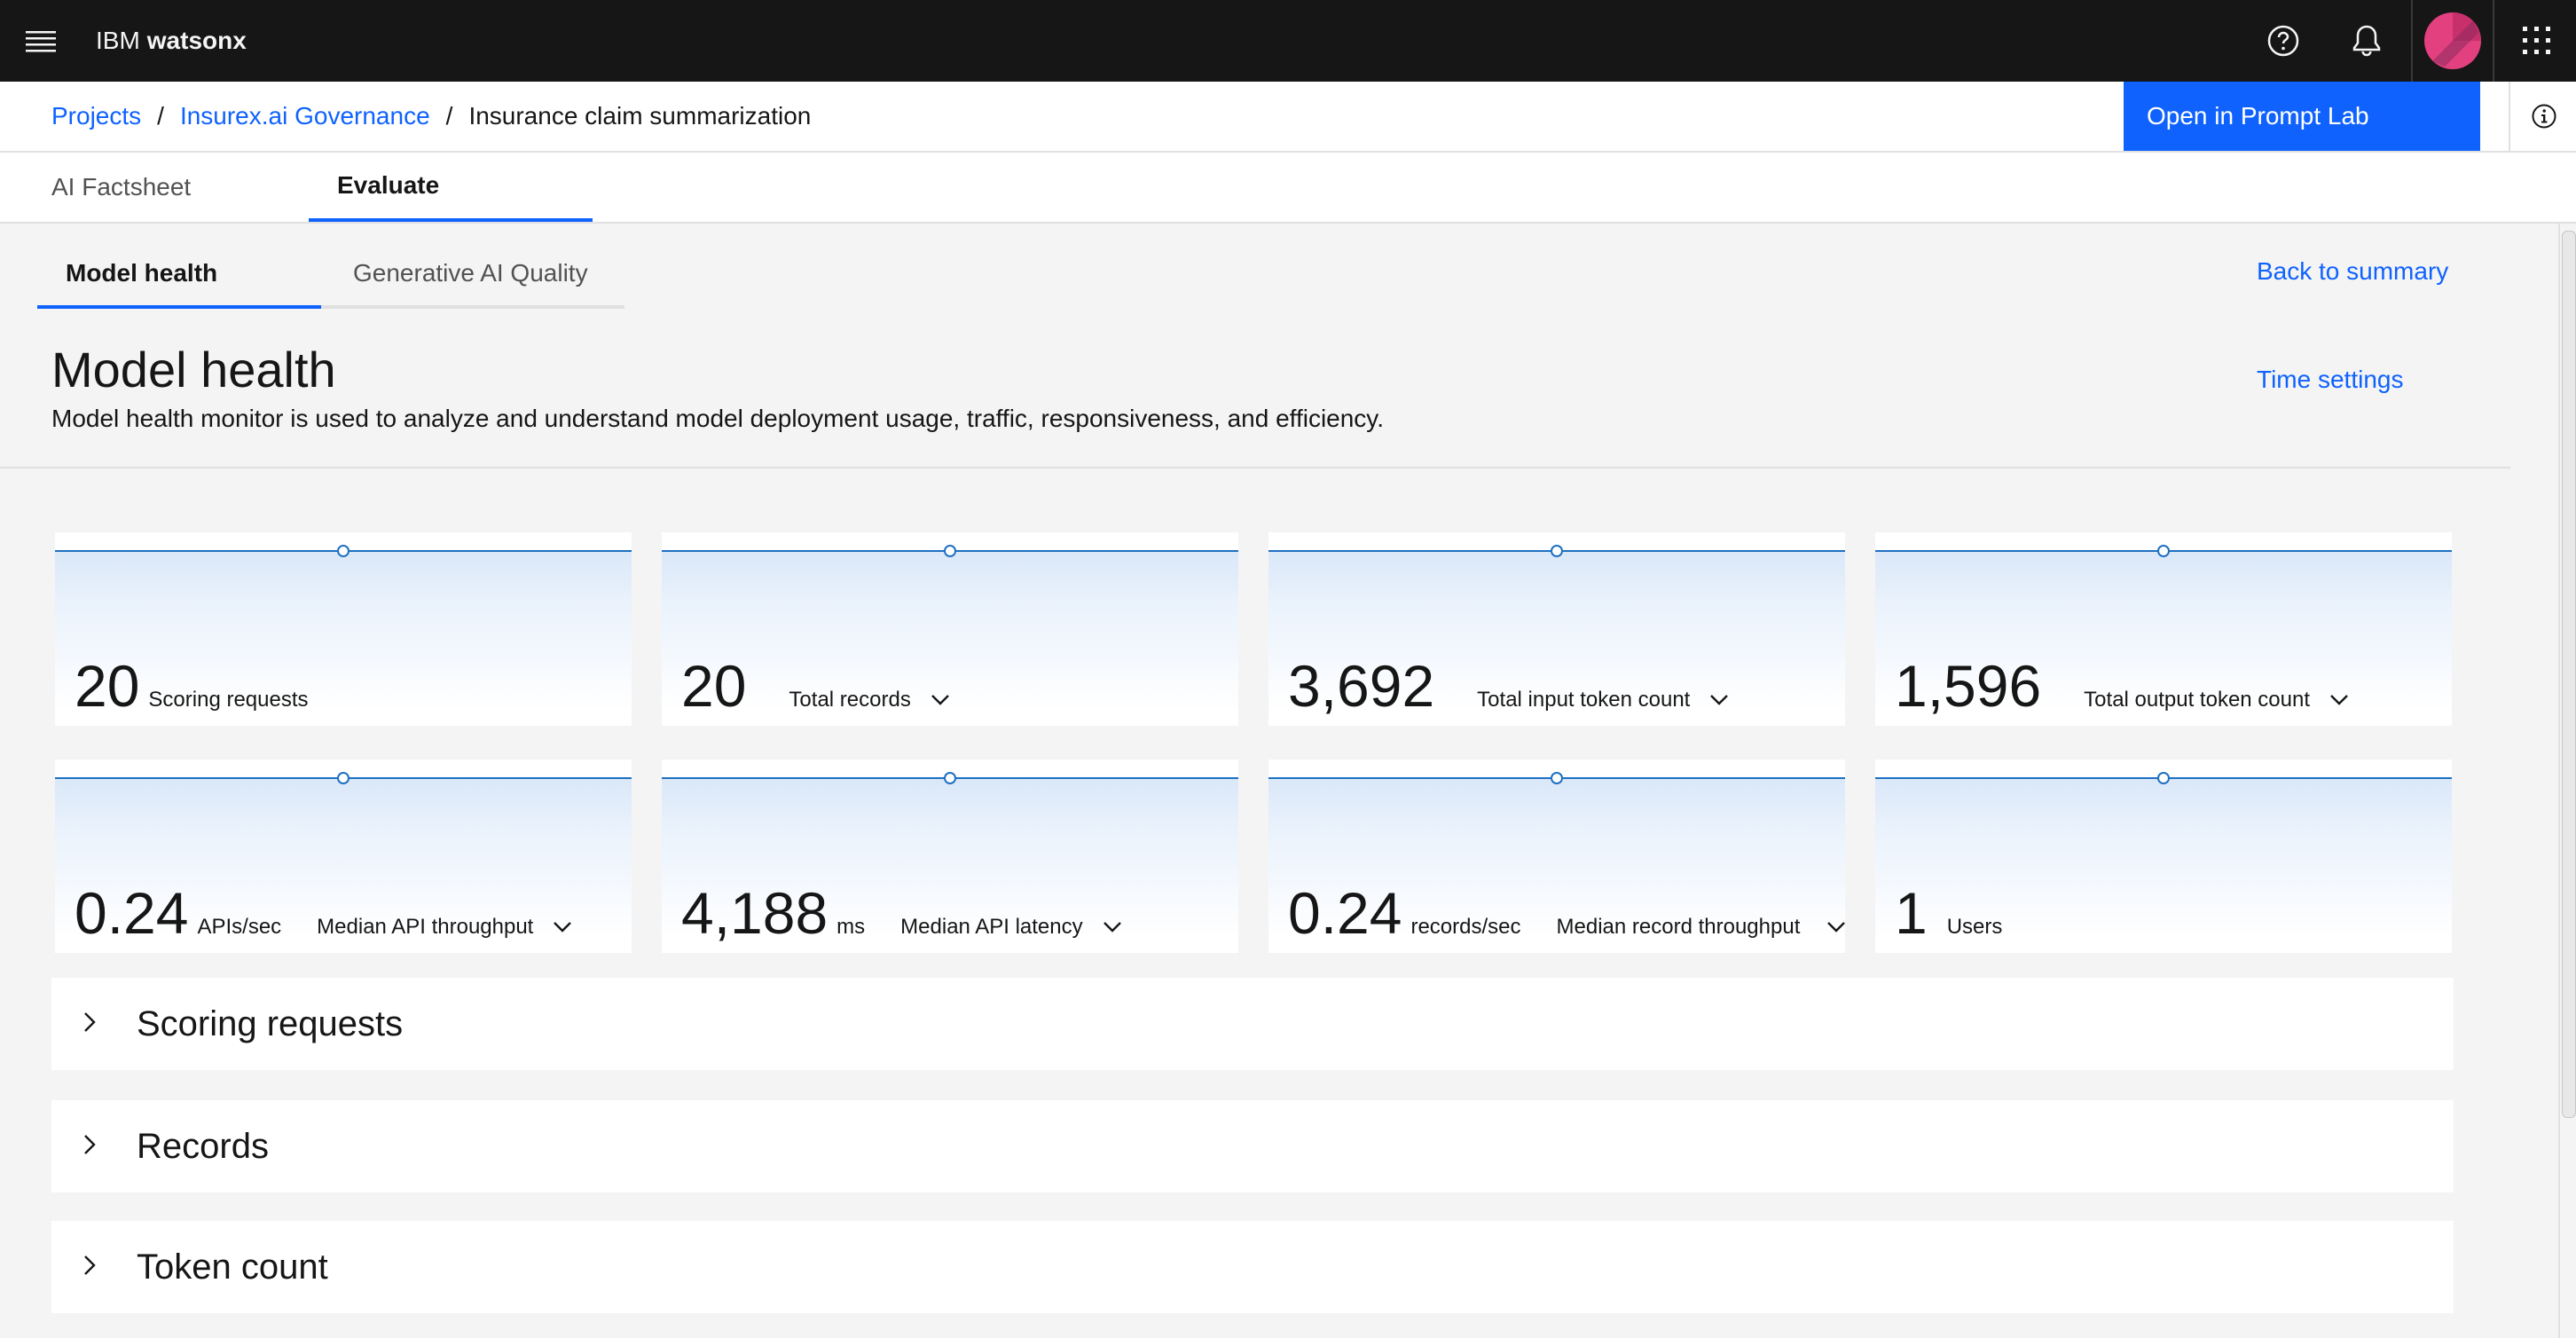  I want to click on metric-value: 4,188, so click(755, 913).